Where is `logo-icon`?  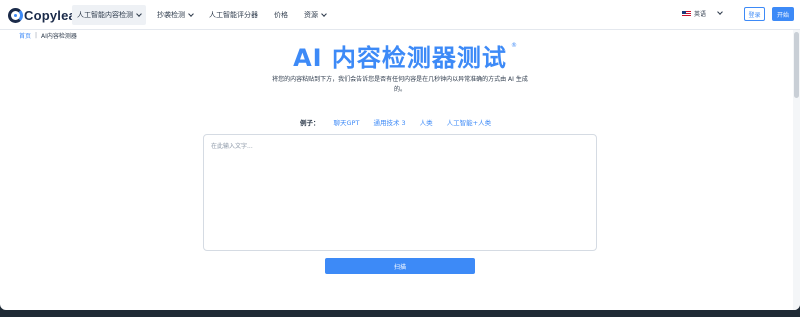
logo-icon is located at coordinates (15, 15).